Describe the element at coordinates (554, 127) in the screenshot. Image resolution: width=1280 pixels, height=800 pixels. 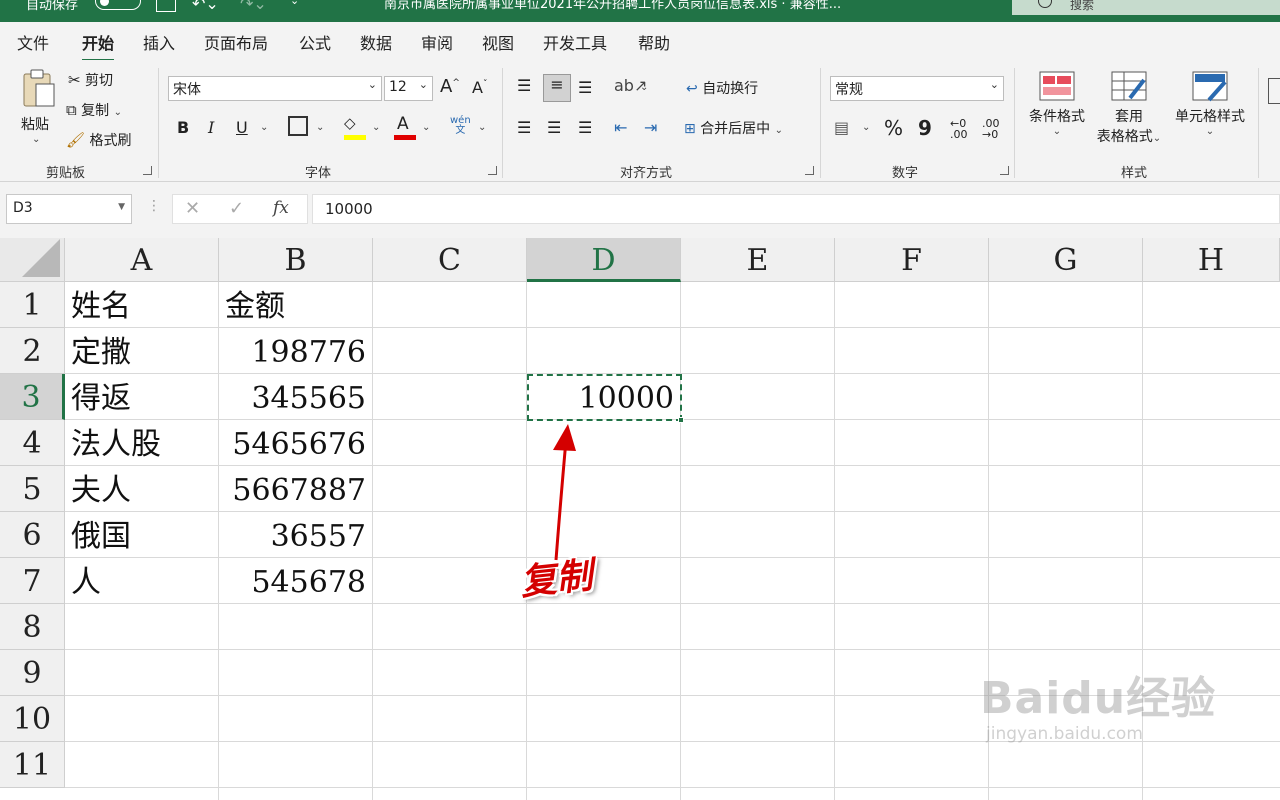
I see `align-center-icon: ☰` at that location.